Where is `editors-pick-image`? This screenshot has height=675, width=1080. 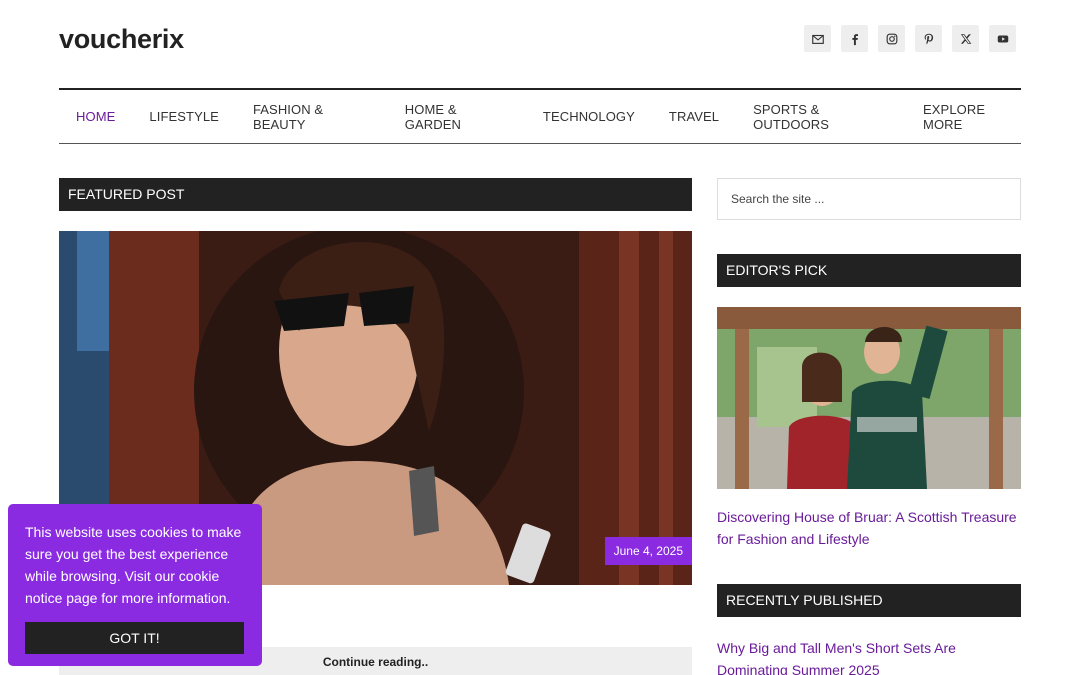 editors-pick-image is located at coordinates (869, 398).